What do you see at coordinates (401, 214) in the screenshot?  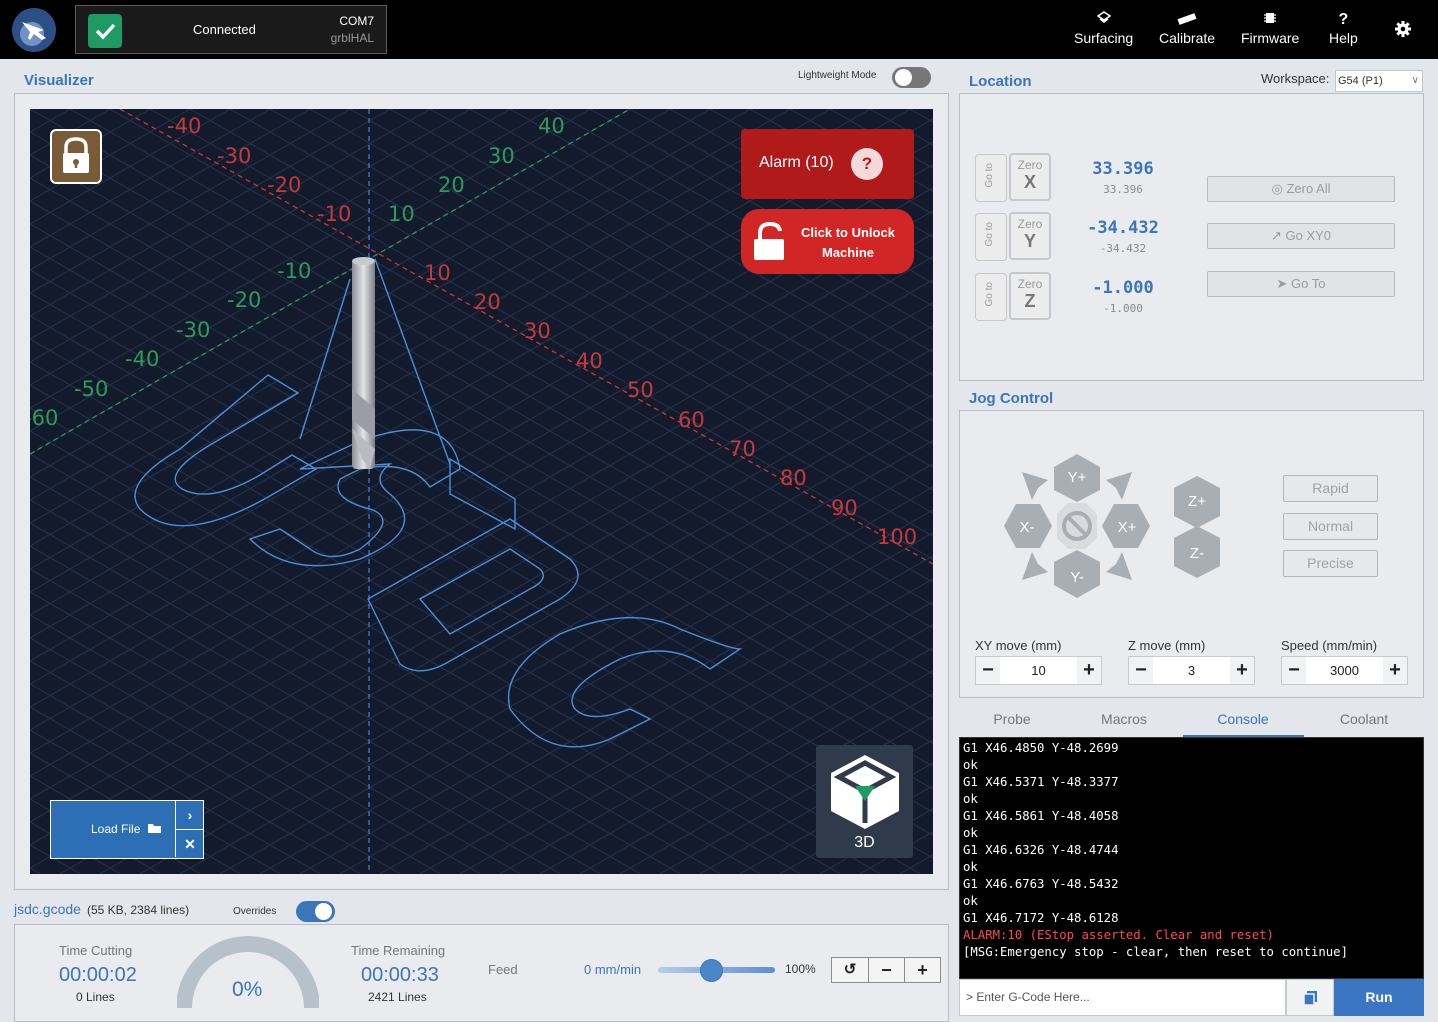 I see `y-axis-tick-label: 10` at bounding box center [401, 214].